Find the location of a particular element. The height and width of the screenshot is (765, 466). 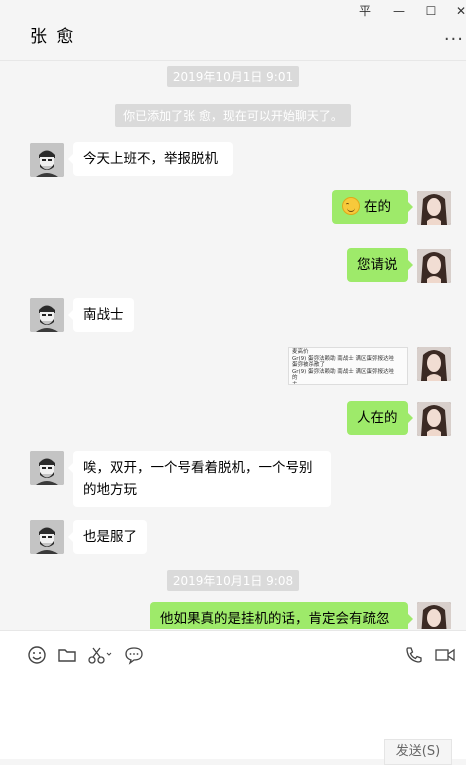

phone-icon is located at coordinates (414, 655).